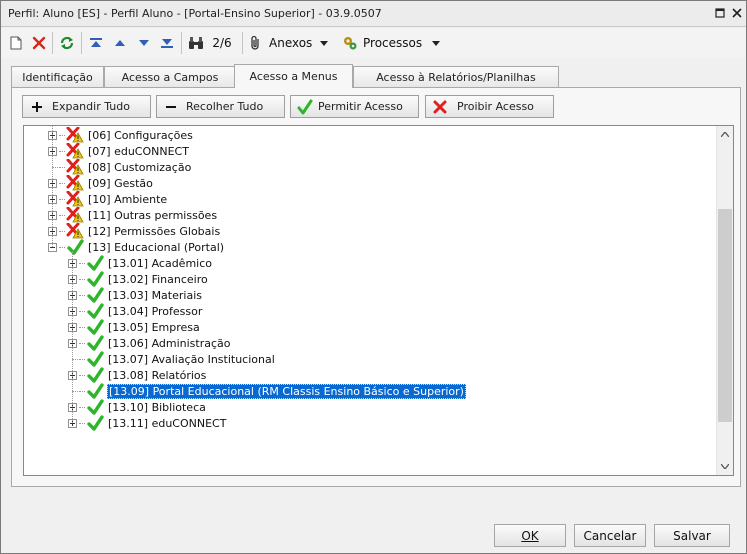 This screenshot has width=747, height=554. What do you see at coordinates (140, 135) in the screenshot?
I see `tree-node-label: [06] Configurações` at bounding box center [140, 135].